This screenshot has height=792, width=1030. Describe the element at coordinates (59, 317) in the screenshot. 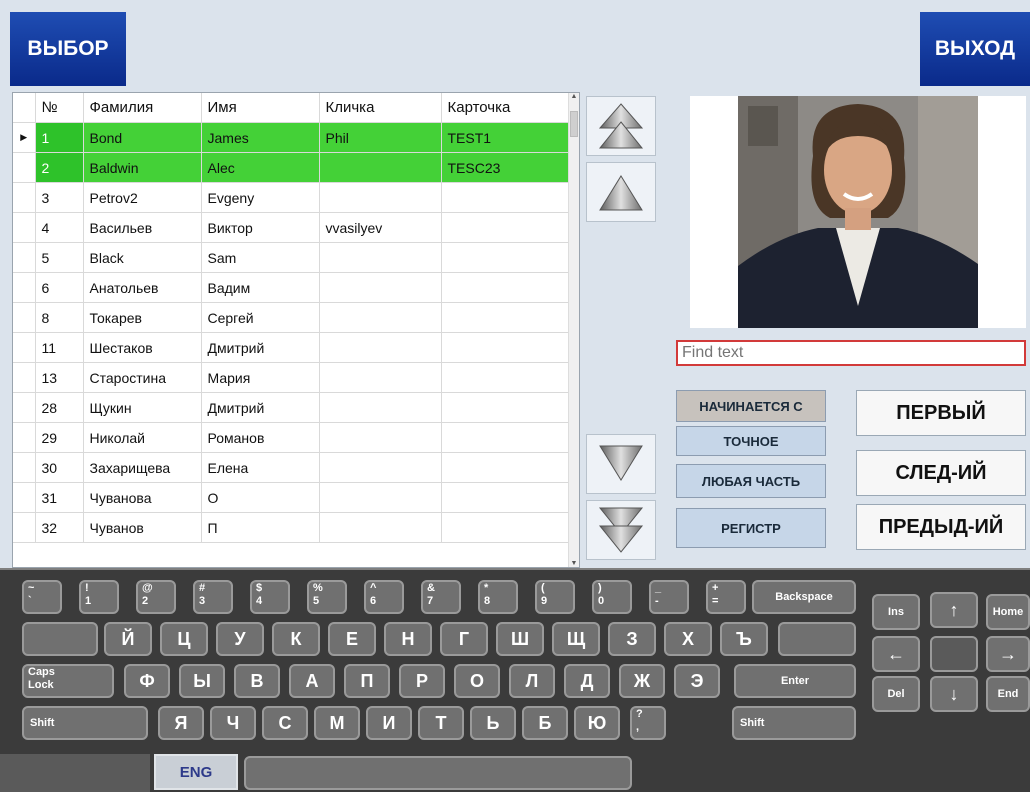

I see `cell-number: 8` at that location.